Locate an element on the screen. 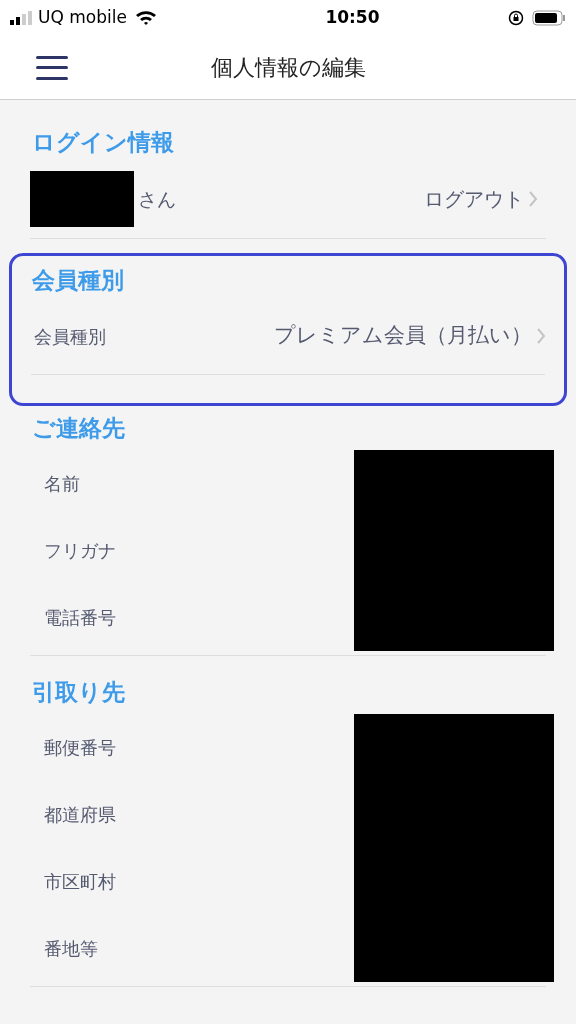 Image resolution: width=576 pixels, height=1024 pixels. field-label: 名前 is located at coordinates (62, 484).